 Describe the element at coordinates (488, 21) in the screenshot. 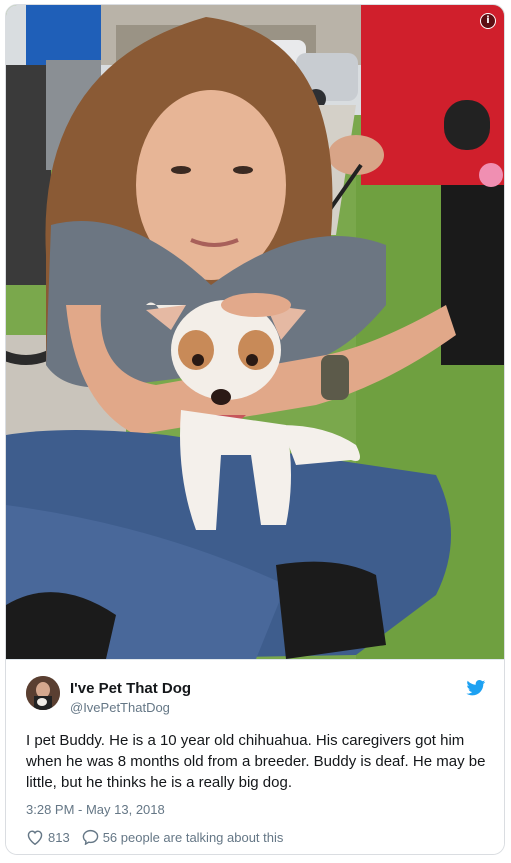

I see `info-icon: i` at that location.